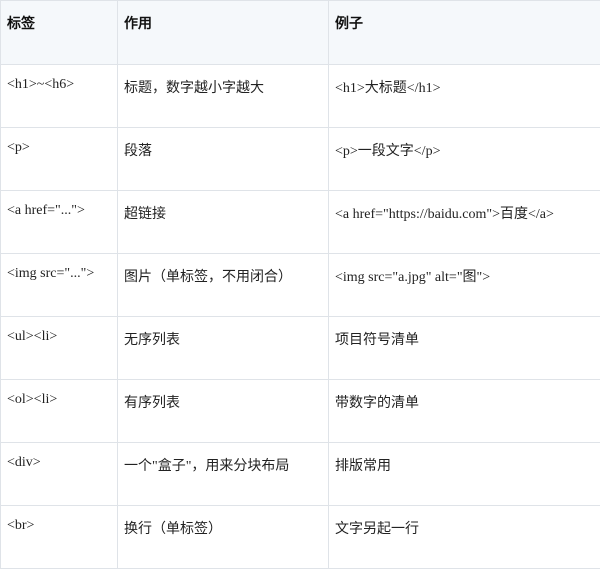 This screenshot has width=600, height=569. Describe the element at coordinates (59, 33) in the screenshot. I see `header-tag: 标签` at that location.